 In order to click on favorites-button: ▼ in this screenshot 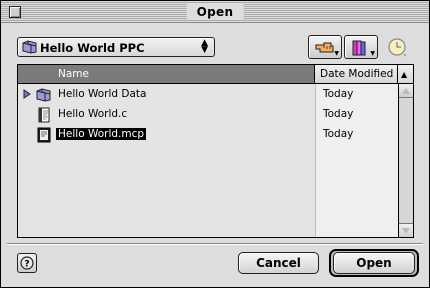, I will do `click(361, 47)`.